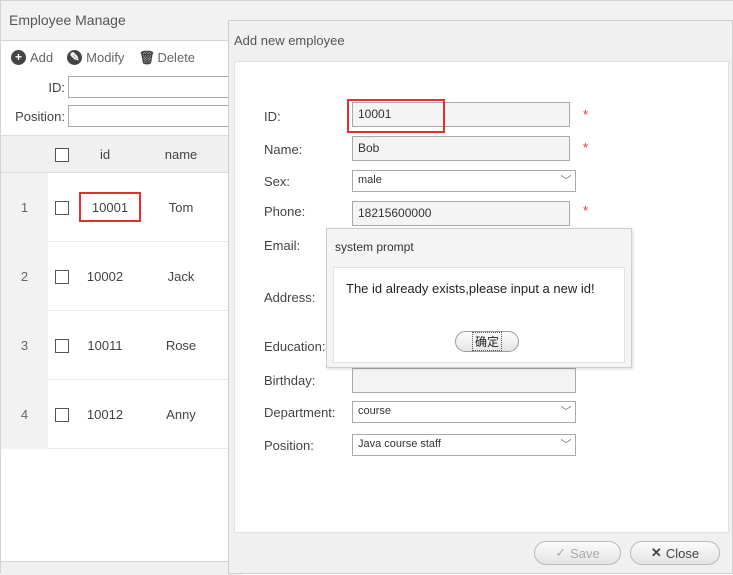 This screenshot has height=575, width=733. What do you see at coordinates (561, 552) in the screenshot?
I see `check-circle-icon: ✓` at bounding box center [561, 552].